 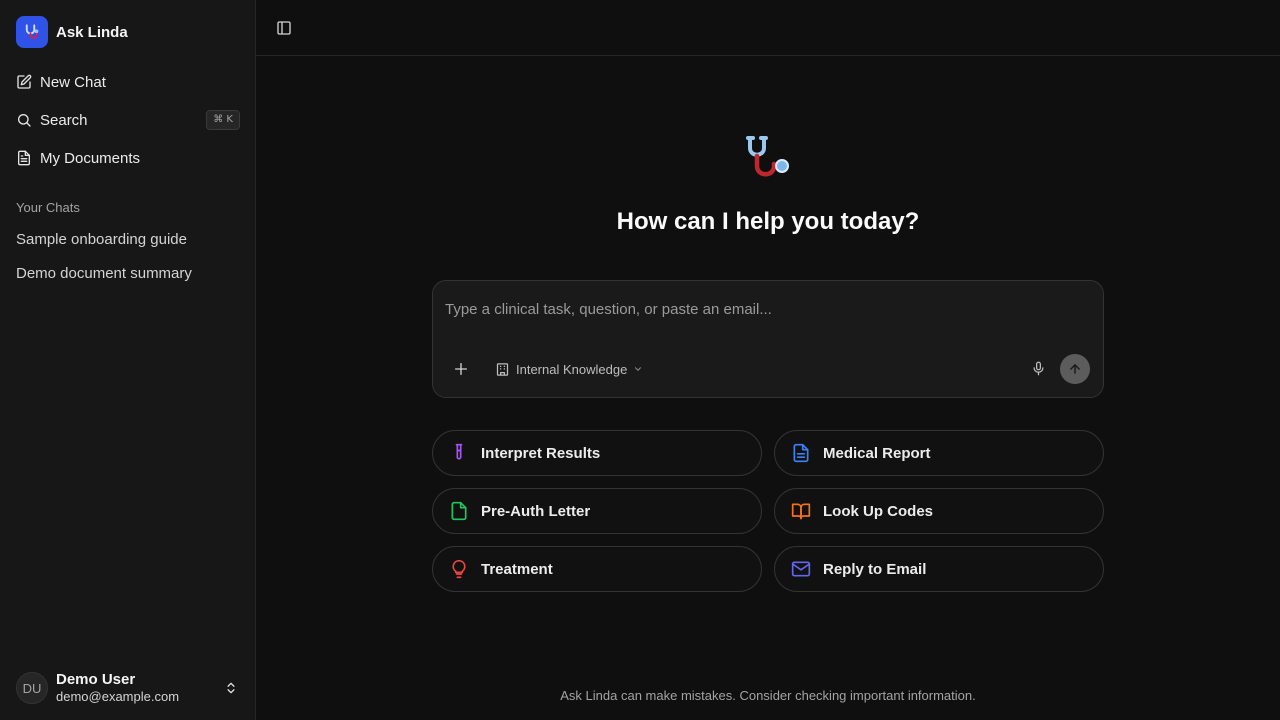 I want to click on arrow-up-icon, so click(x=1075, y=369).